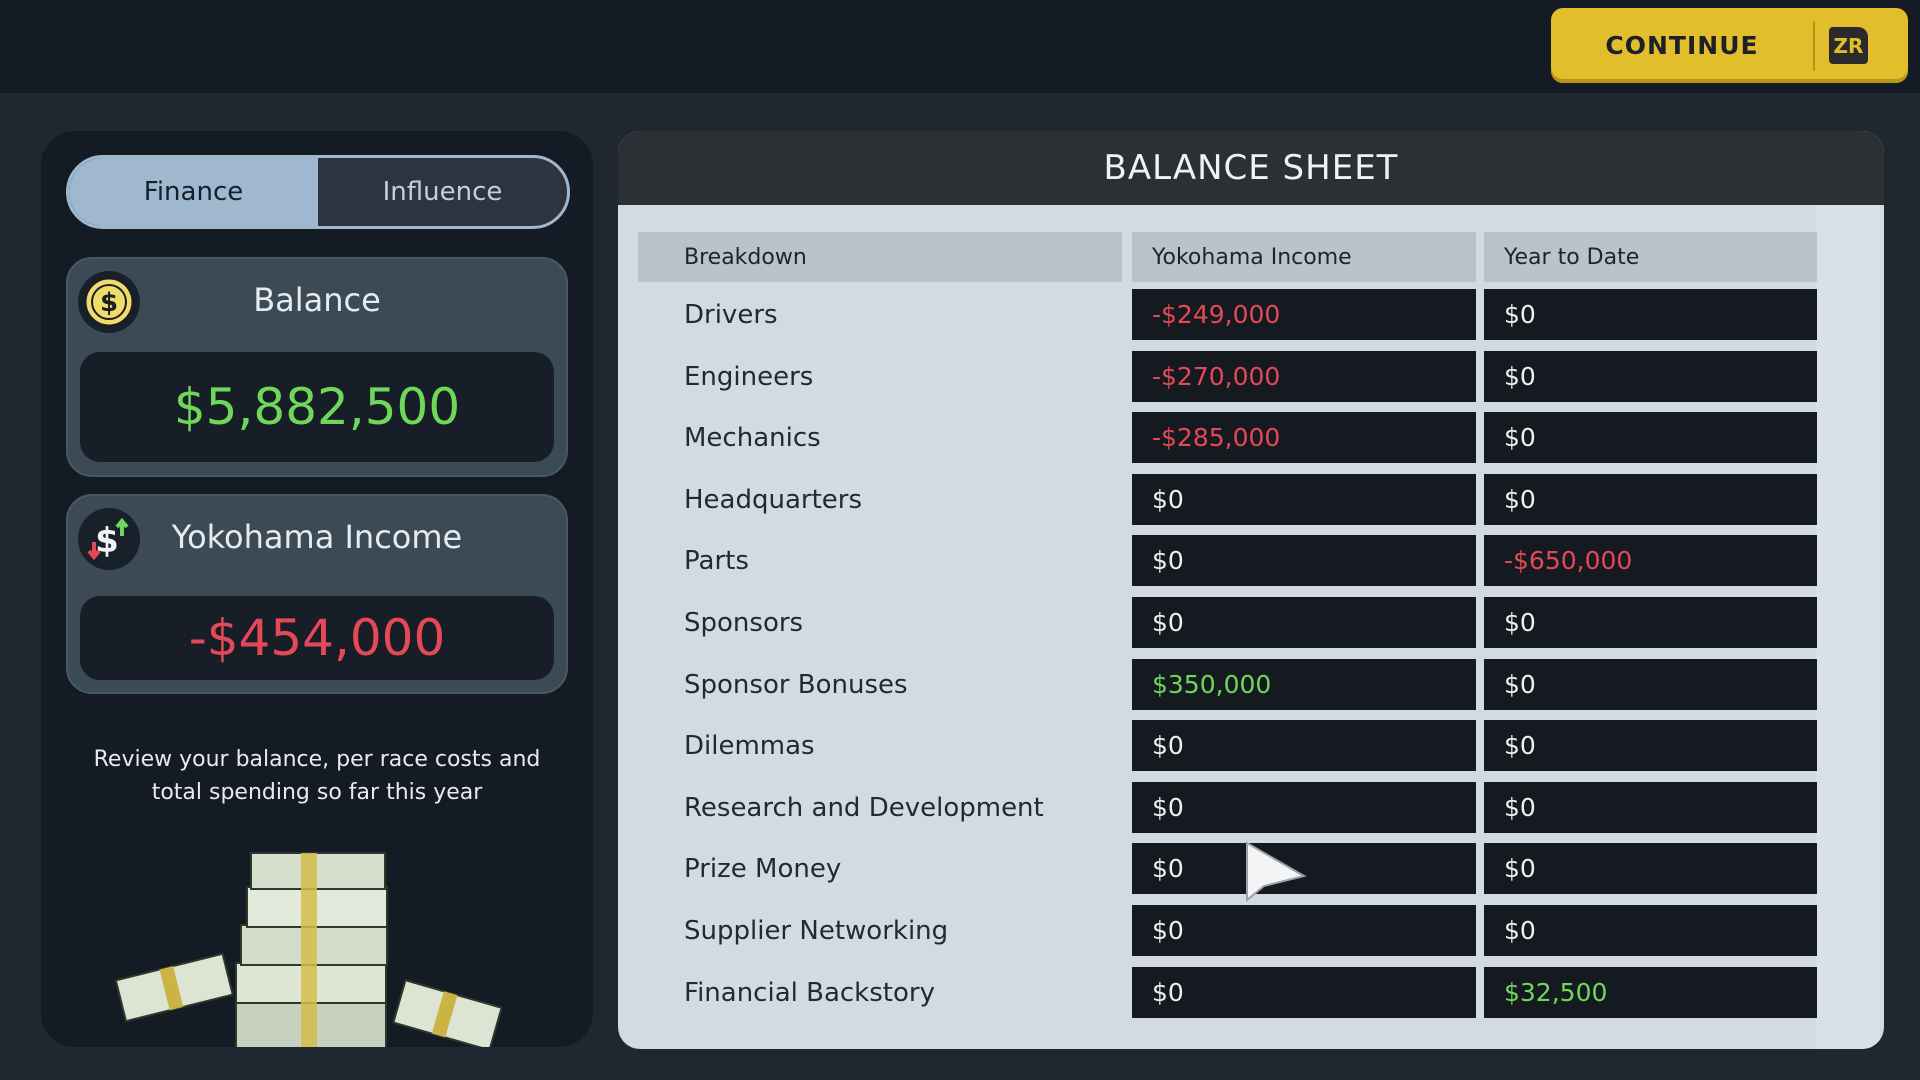 Image resolution: width=1920 pixels, height=1080 pixels. Describe the element at coordinates (308, 949) in the screenshot. I see `money-stack-illustration` at that location.